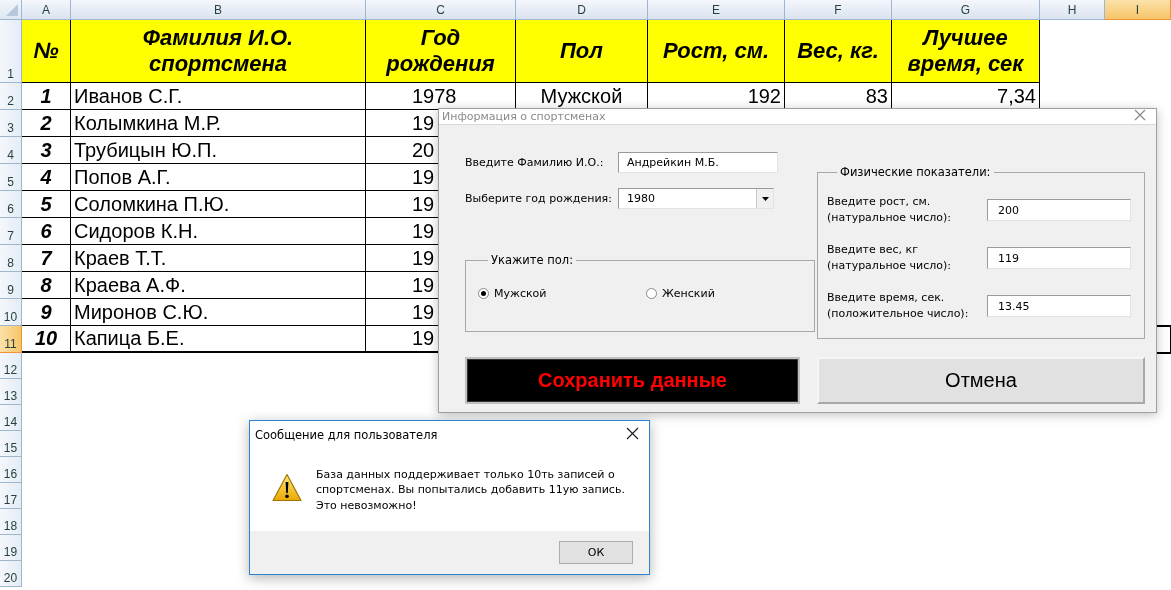  I want to click on column-header: F, so click(838, 10).